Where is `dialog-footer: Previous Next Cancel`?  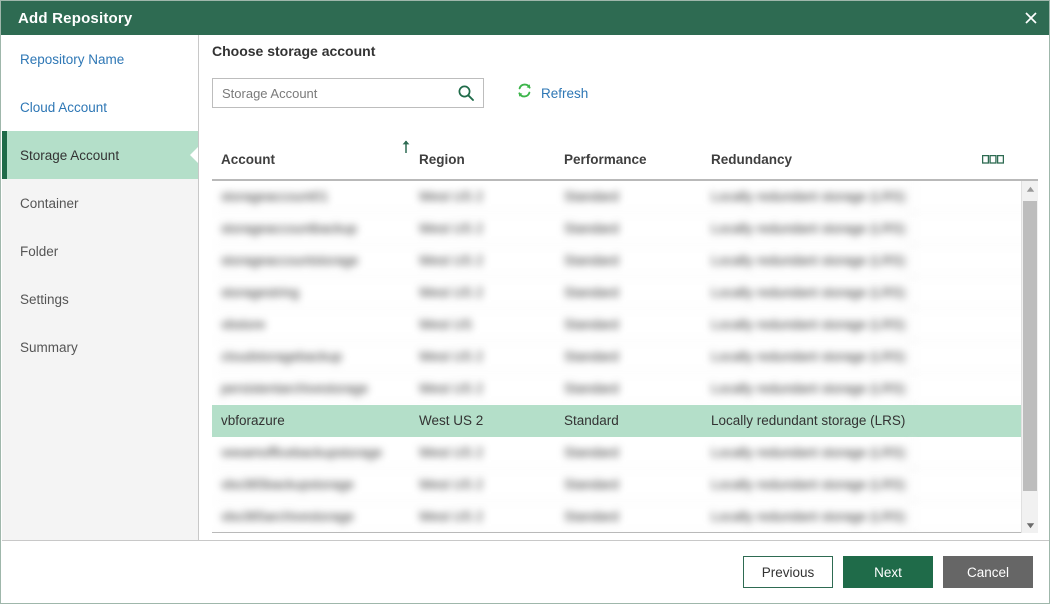
dialog-footer: Previous Next Cancel is located at coordinates (525, 571).